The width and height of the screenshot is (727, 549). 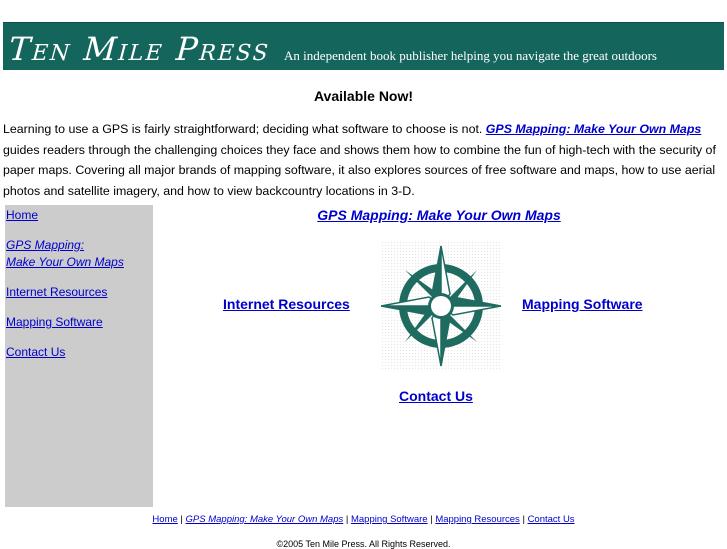 What do you see at coordinates (79, 322) in the screenshot?
I see `sidebar-item-mapping-software: Mapping Software` at bounding box center [79, 322].